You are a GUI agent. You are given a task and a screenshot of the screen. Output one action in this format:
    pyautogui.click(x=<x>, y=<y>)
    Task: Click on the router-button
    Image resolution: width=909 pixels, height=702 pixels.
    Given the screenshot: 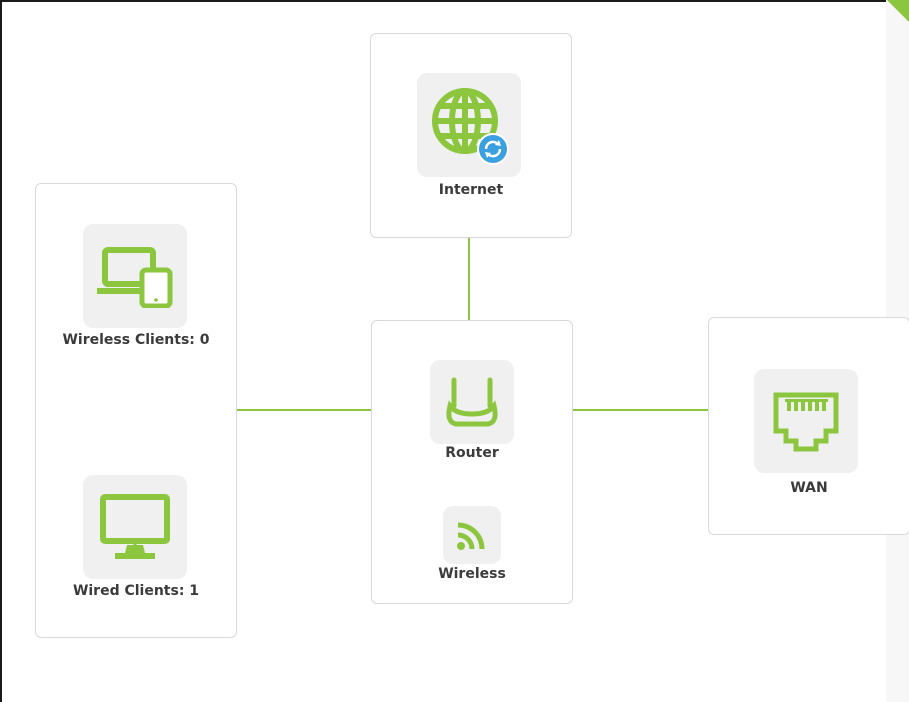 What is the action you would take?
    pyautogui.click(x=472, y=402)
    